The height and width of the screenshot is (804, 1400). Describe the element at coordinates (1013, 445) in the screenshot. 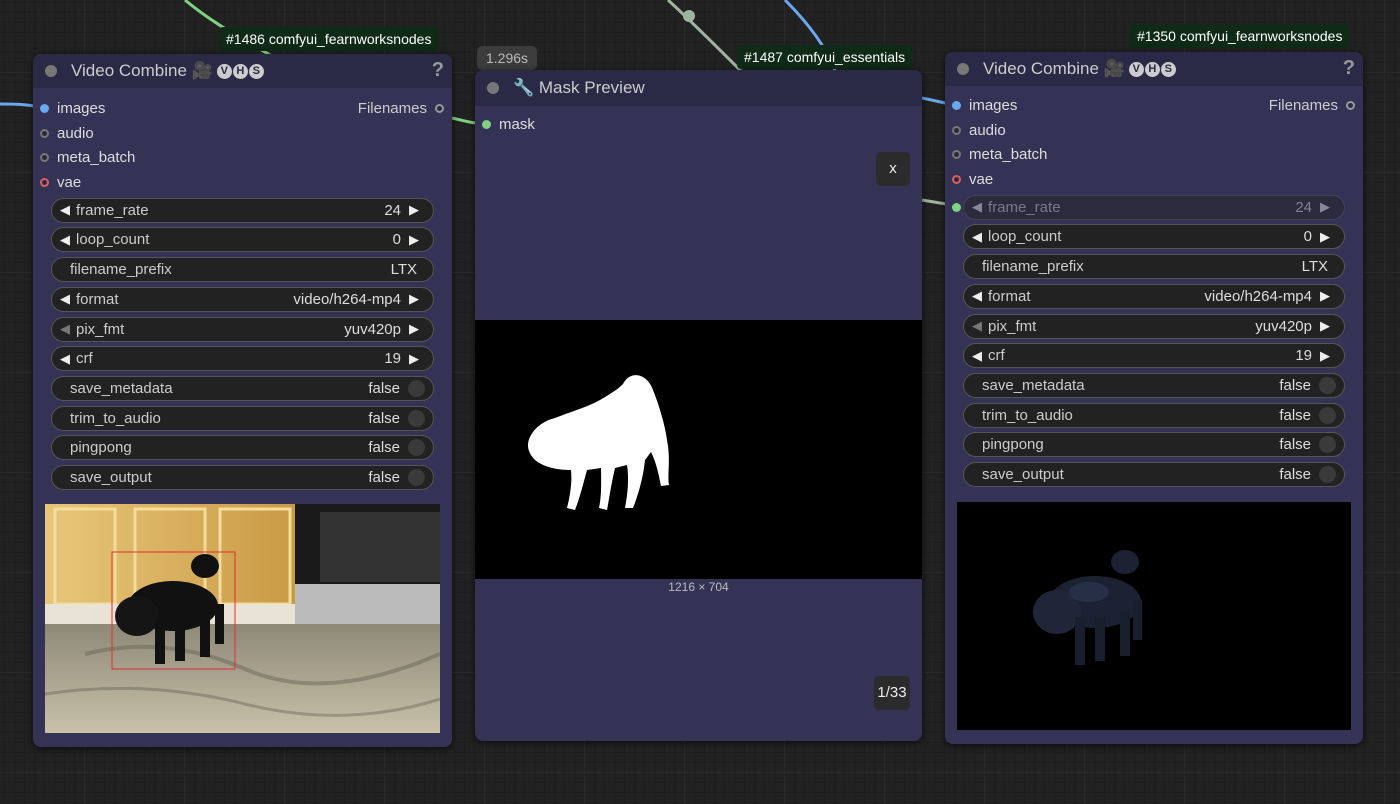

I see `widget-label: pingpong` at that location.